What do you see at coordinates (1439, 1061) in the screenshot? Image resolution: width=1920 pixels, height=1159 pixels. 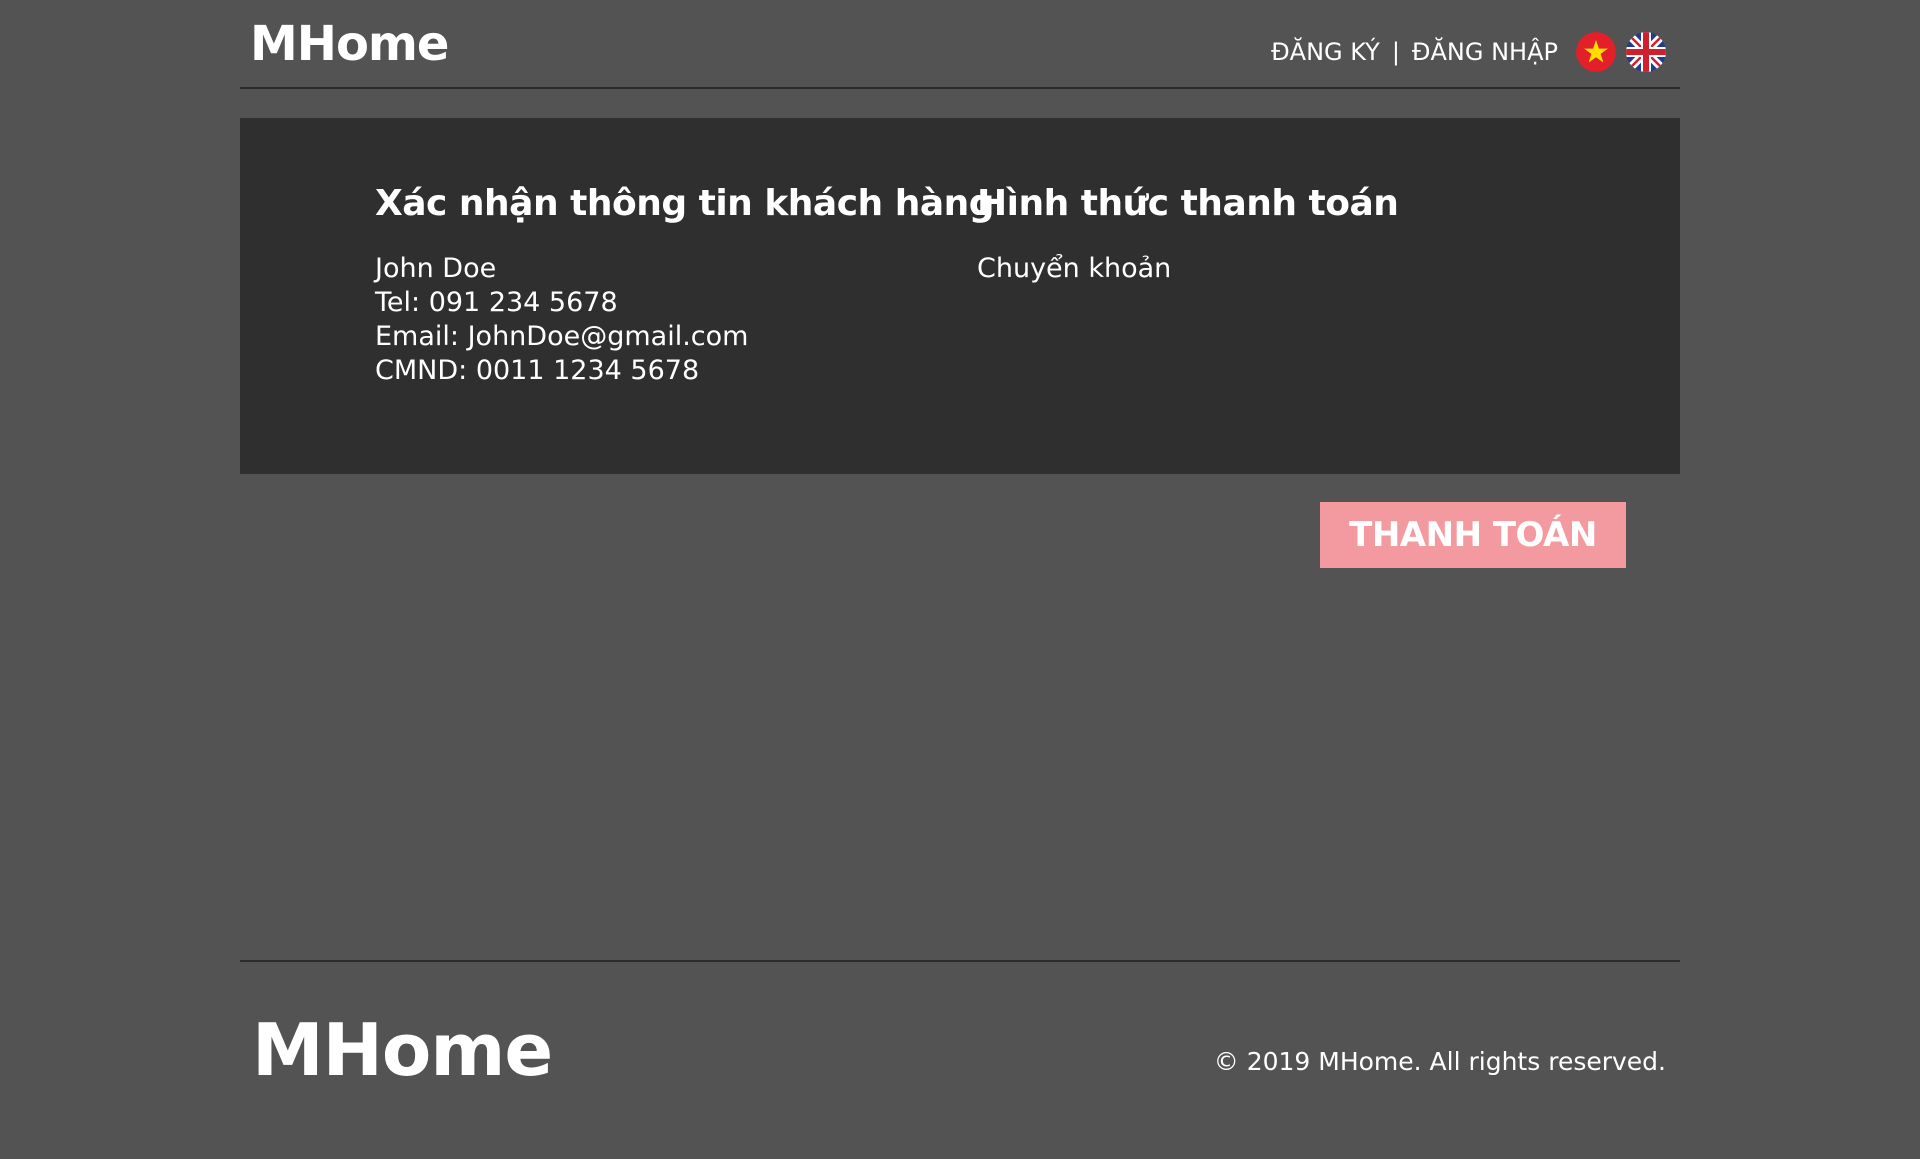 I see `copyright-text: © 2019 MHome. All rights reserved.` at bounding box center [1439, 1061].